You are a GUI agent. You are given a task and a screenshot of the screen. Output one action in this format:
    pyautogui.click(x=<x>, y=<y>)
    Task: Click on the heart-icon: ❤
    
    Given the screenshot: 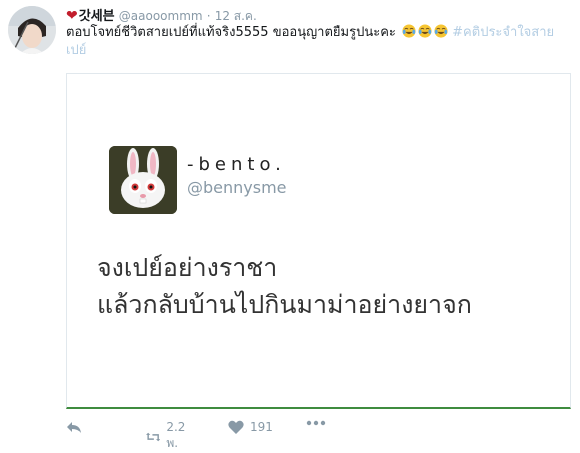 What is the action you would take?
    pyautogui.click(x=72, y=16)
    